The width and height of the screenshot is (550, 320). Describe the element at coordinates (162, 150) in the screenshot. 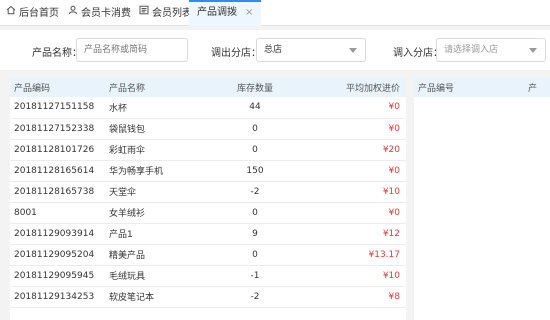

I see `cell-name: 彩虹雨伞` at that location.